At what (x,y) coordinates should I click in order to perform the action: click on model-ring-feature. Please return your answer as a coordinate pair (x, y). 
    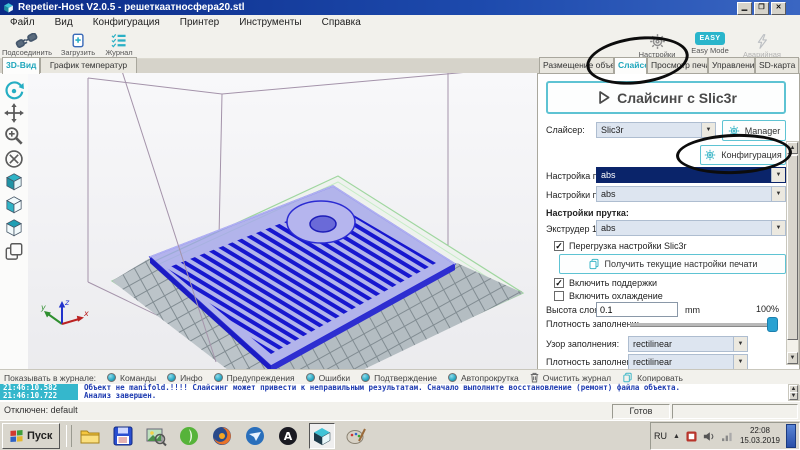
    Looking at the image, I should click on (321, 222).